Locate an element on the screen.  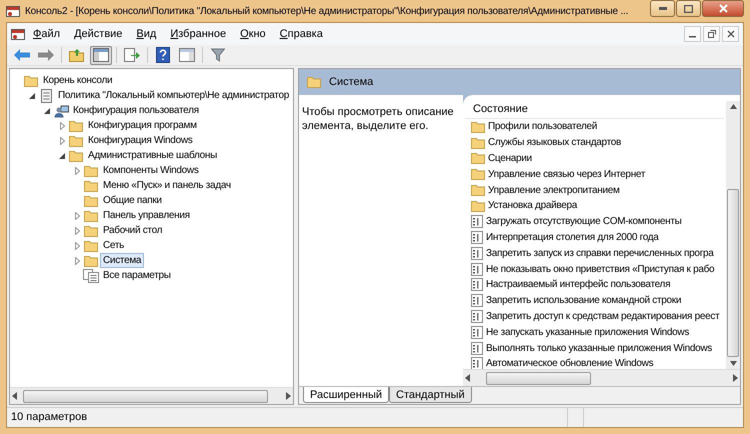
tree-item: Меню «Пуск» и панель задач is located at coordinates (167, 185).